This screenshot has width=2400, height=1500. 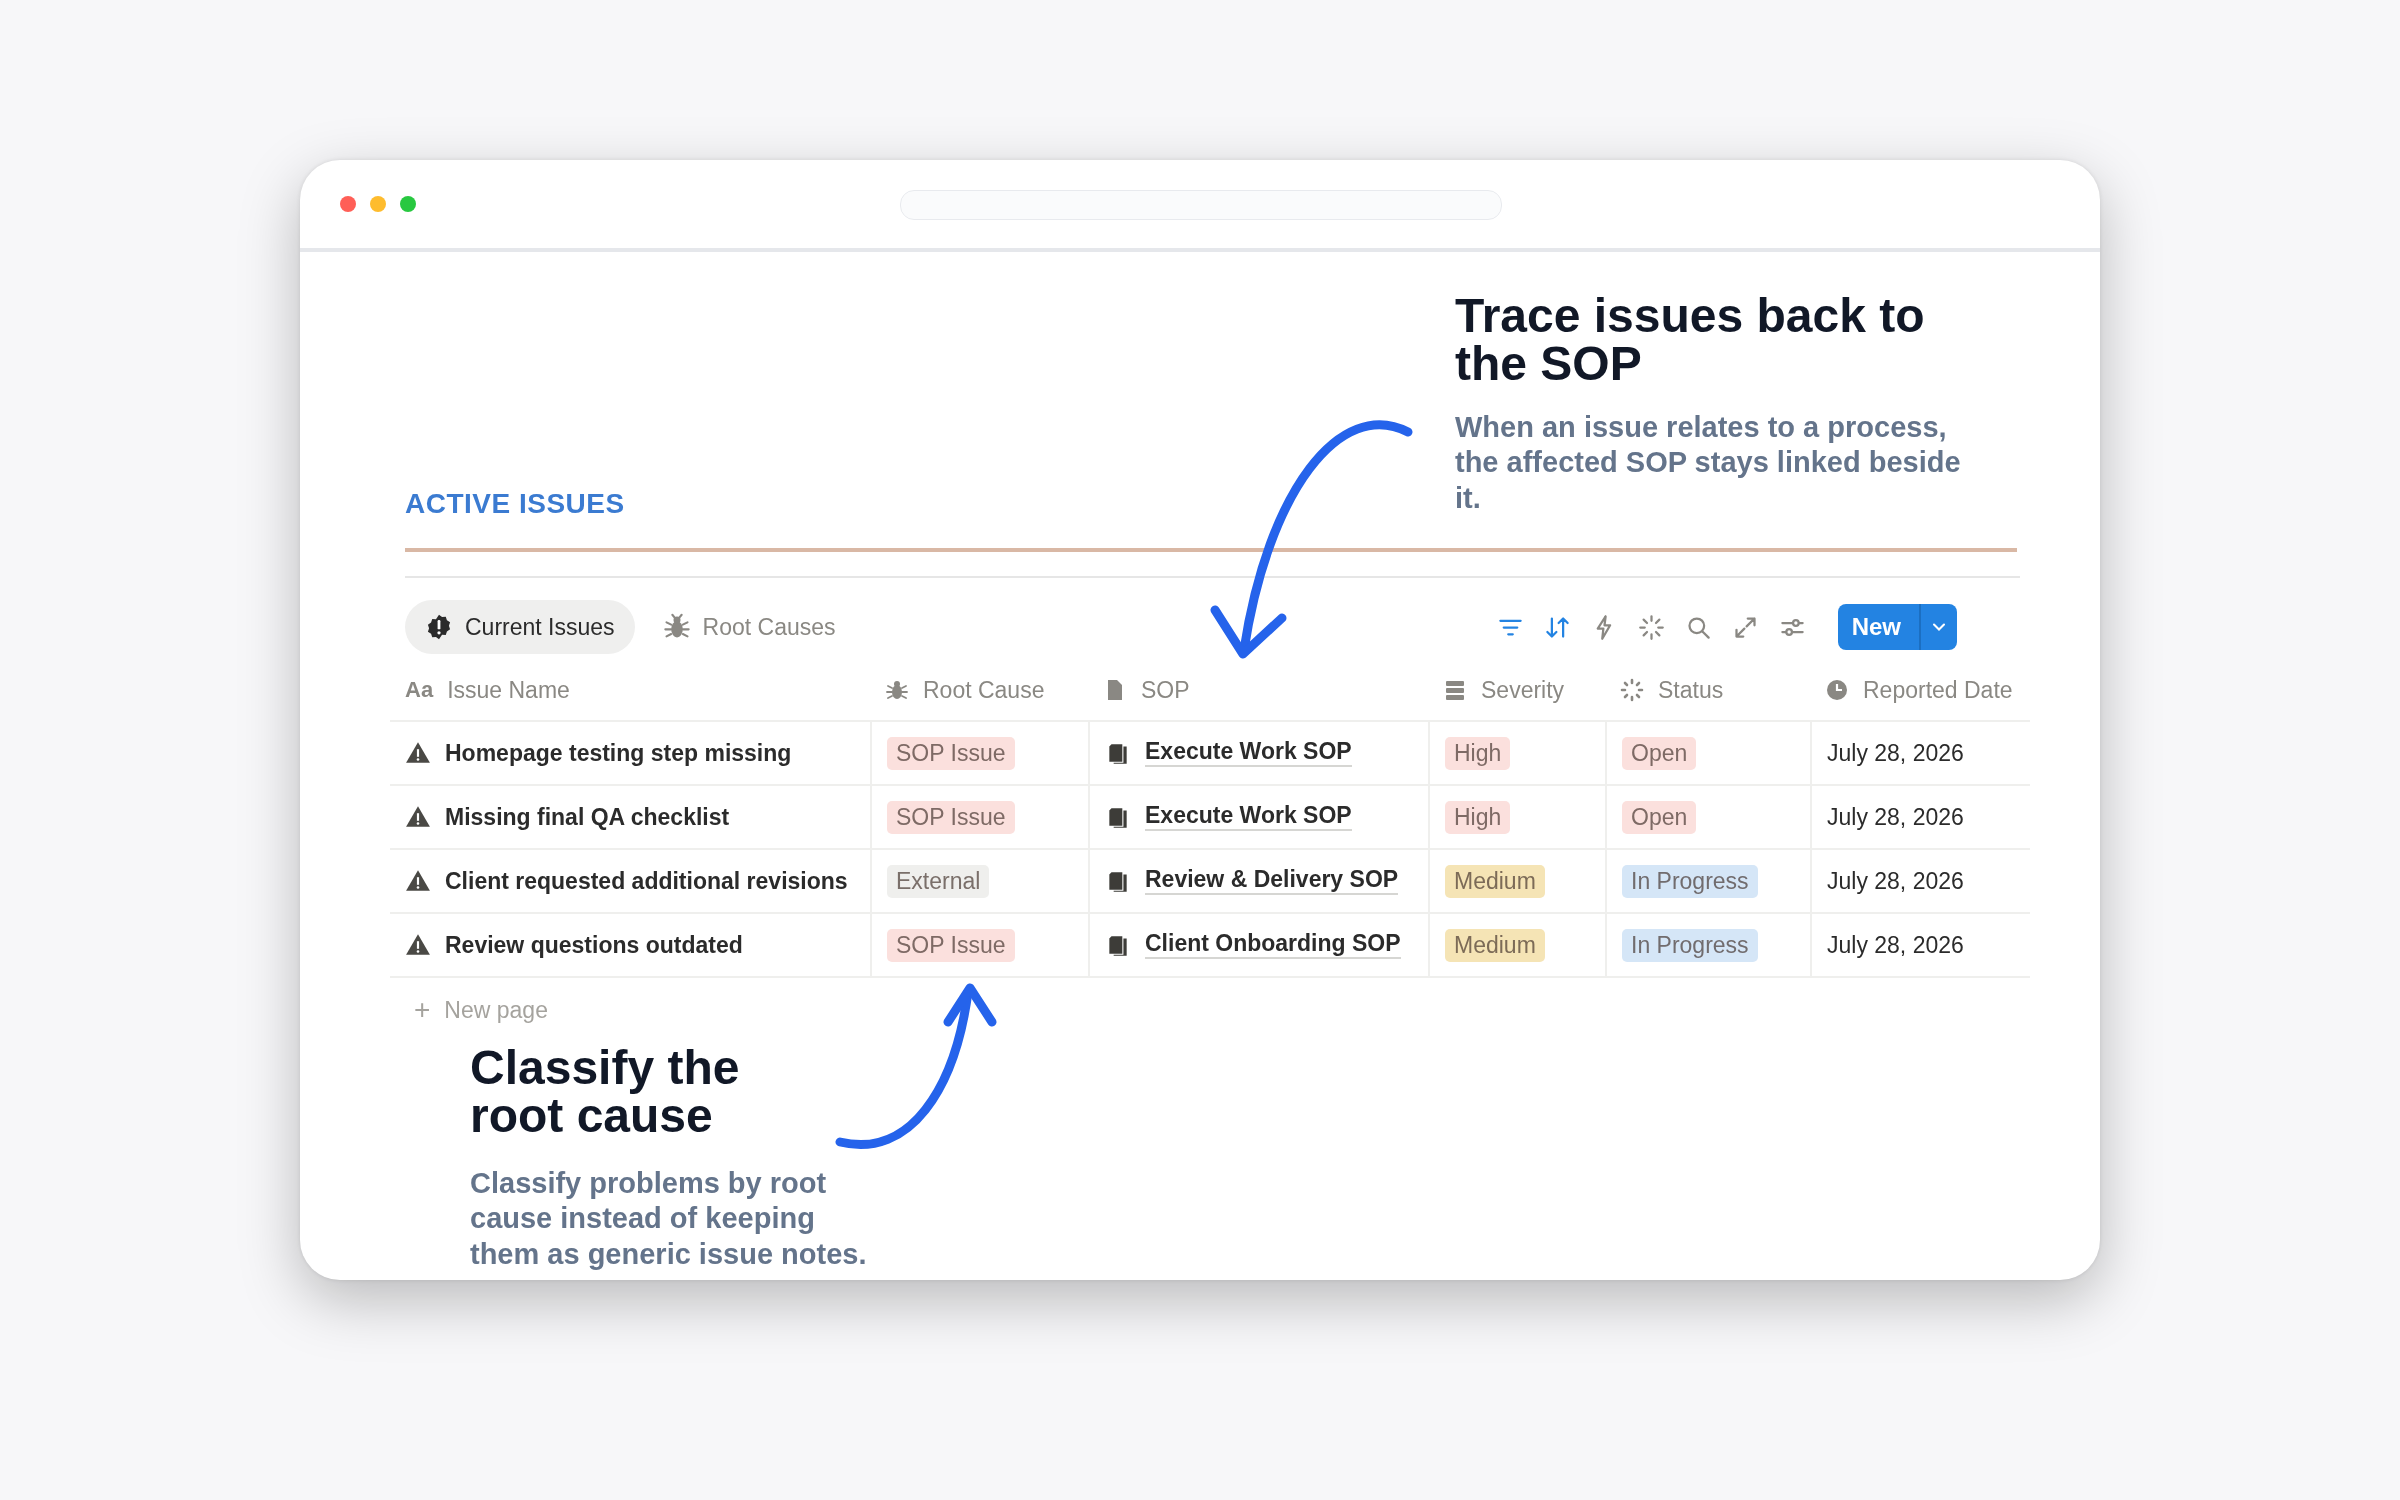 I want to click on column-header: Status, so click(x=1707, y=690).